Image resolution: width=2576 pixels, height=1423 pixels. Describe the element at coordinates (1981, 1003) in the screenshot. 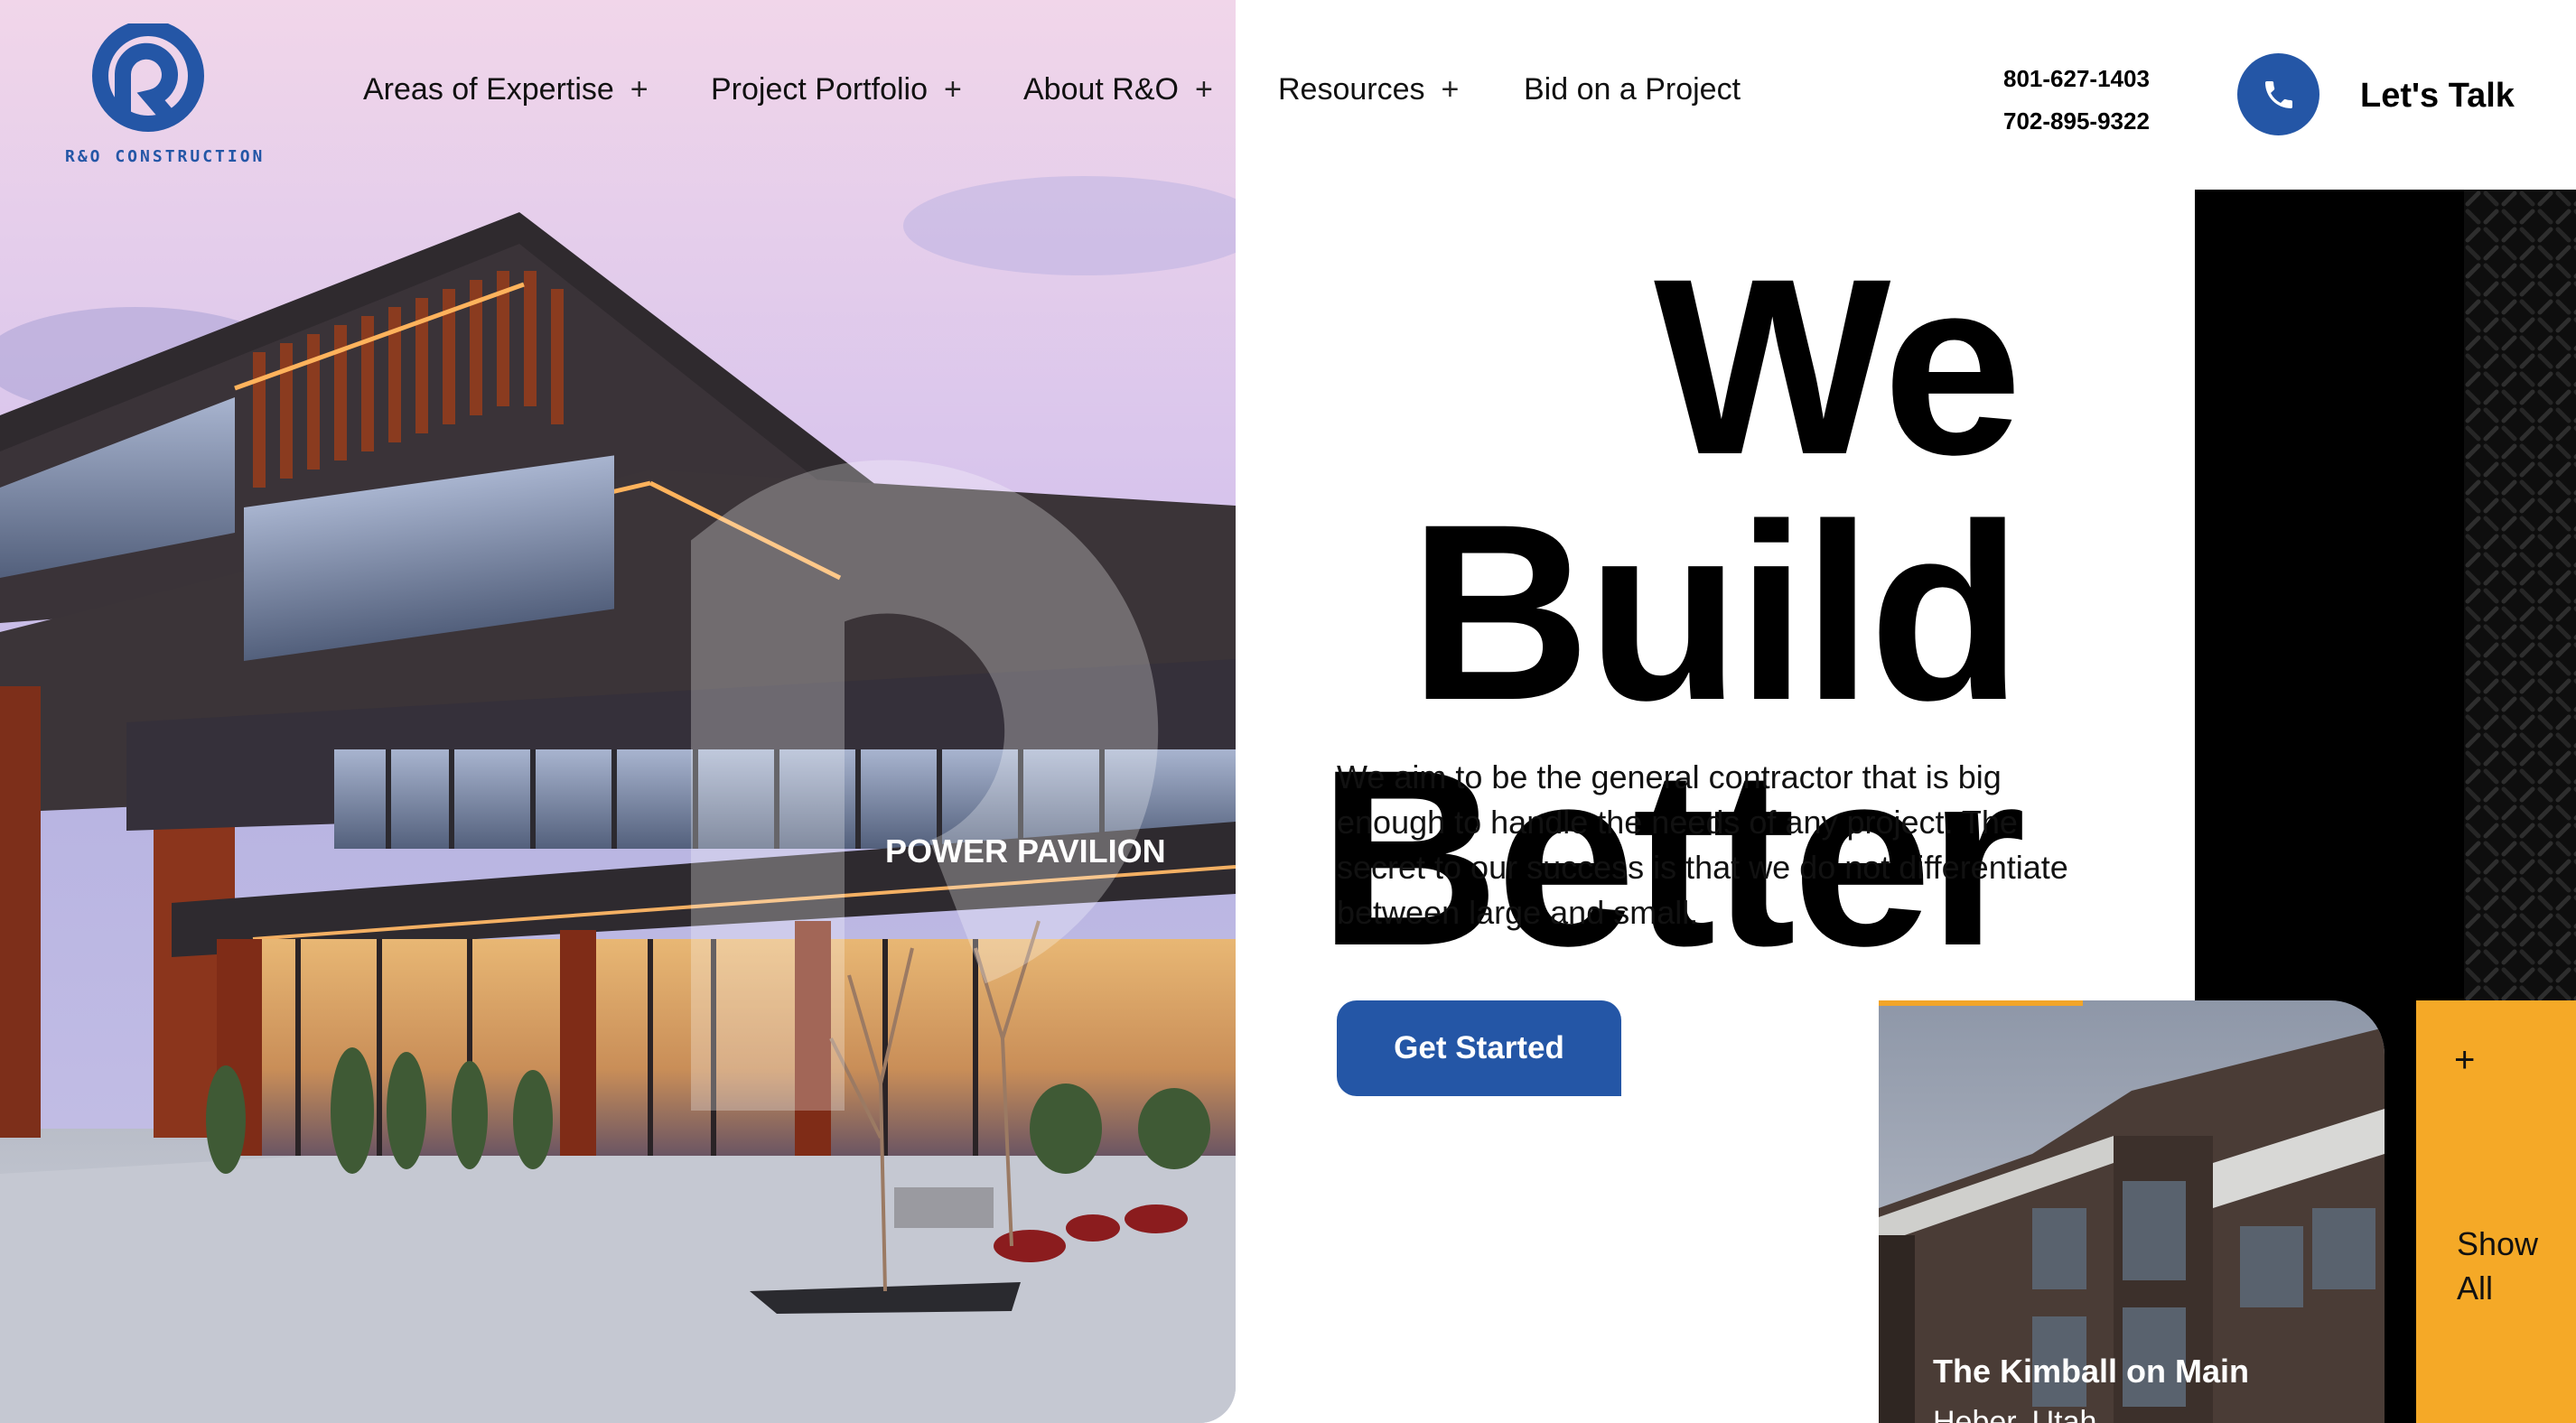

I see `card-progress-accent` at that location.